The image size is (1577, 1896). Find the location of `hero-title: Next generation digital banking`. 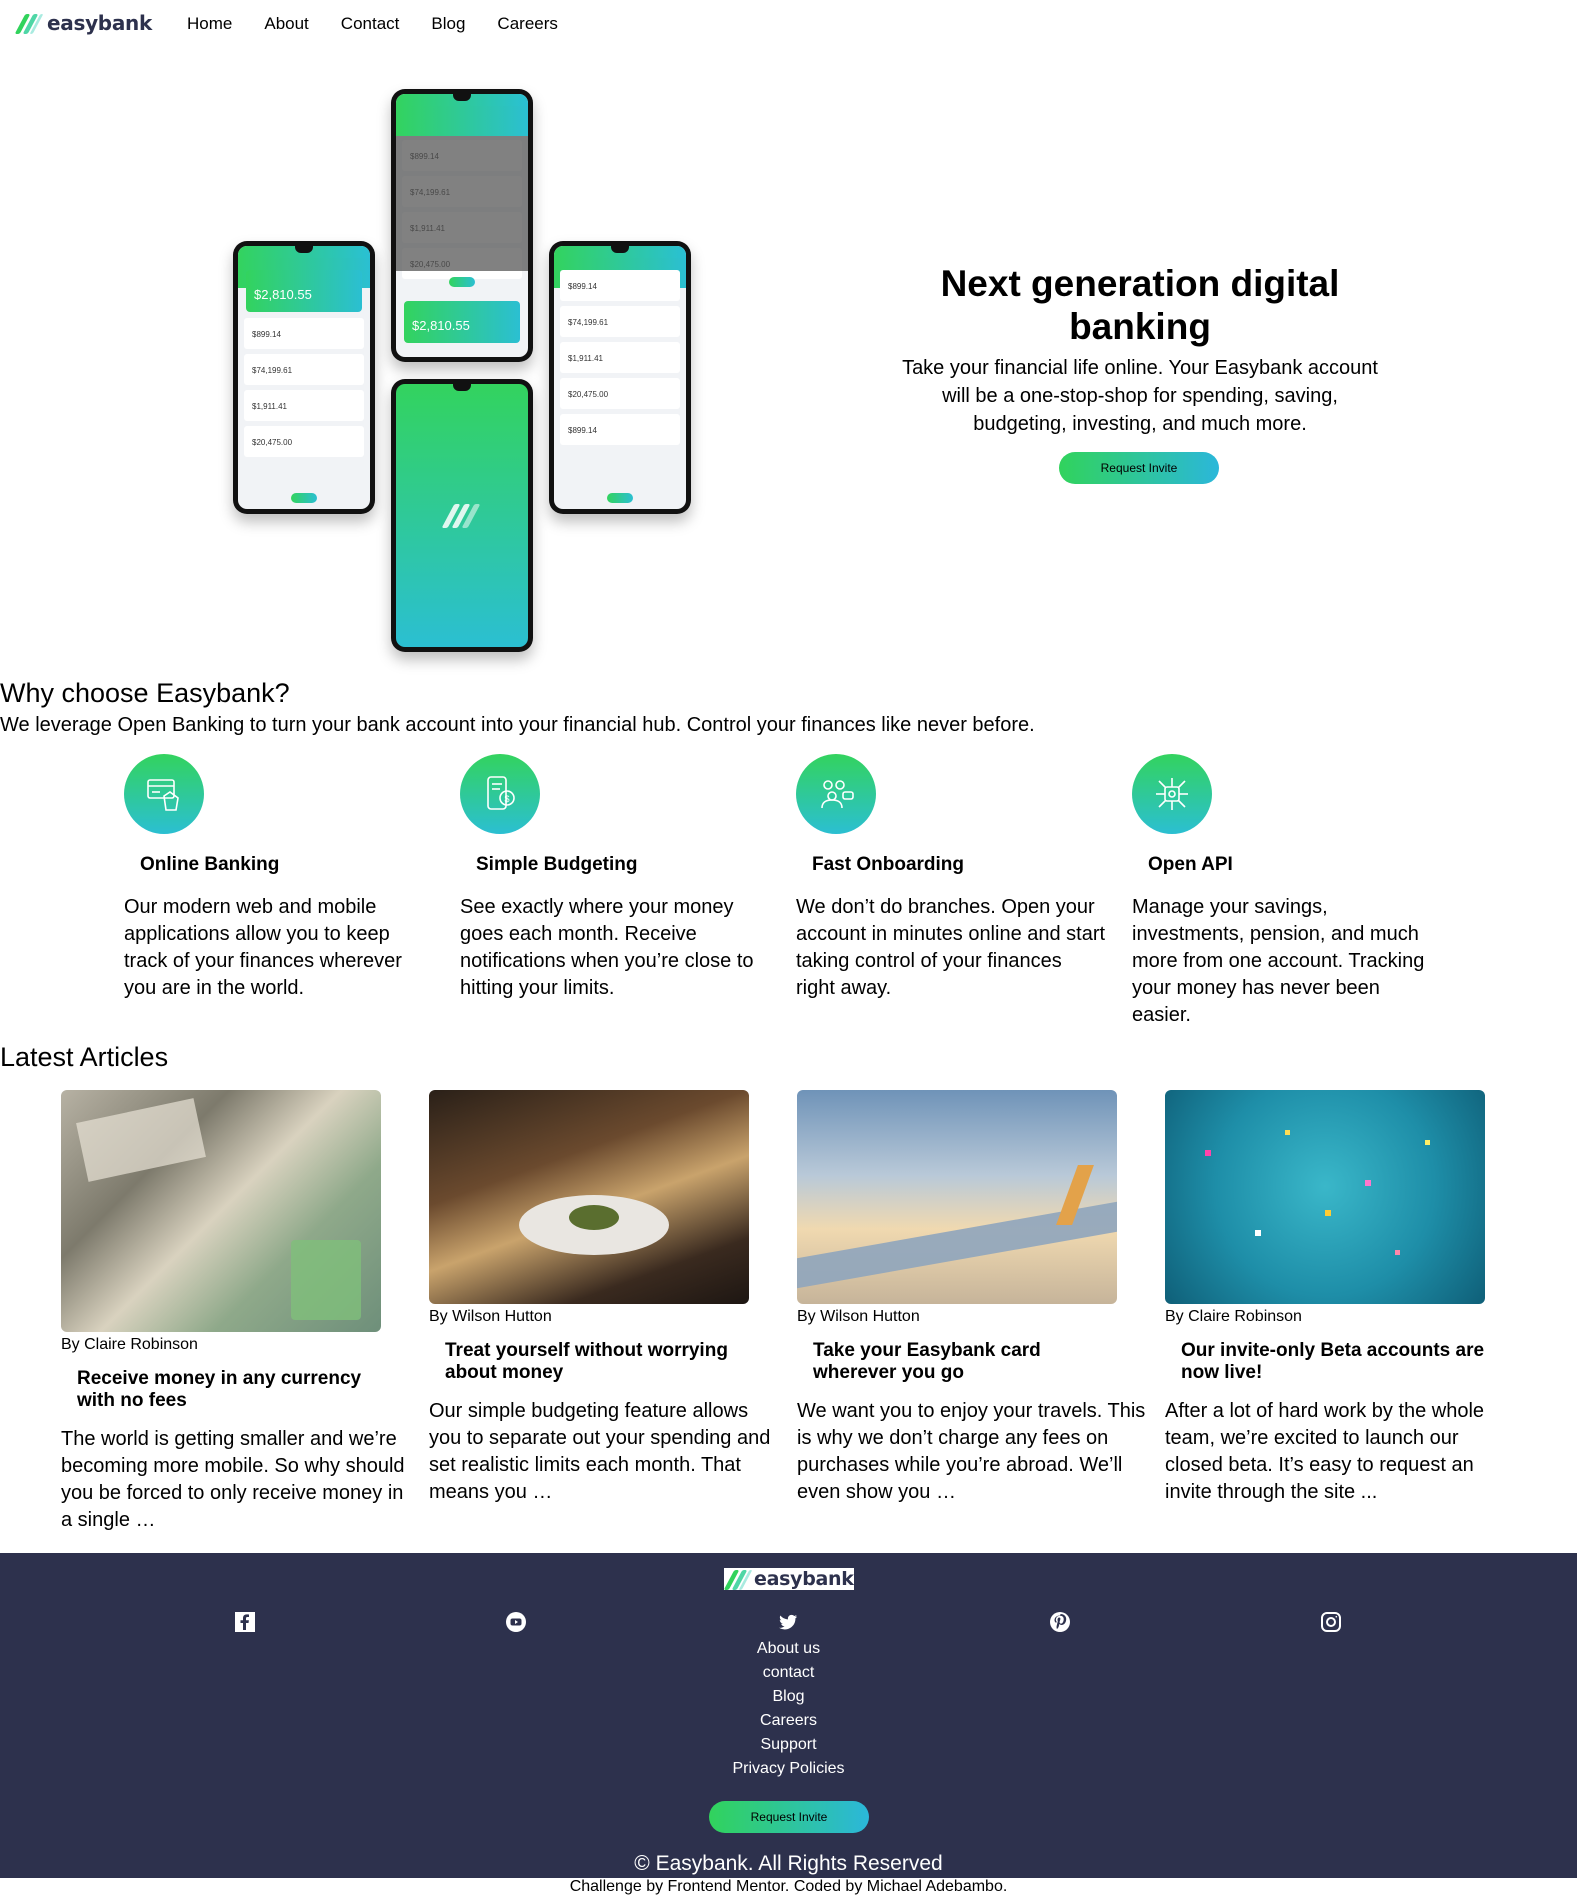

hero-title: Next generation digital banking is located at coordinates (1140, 305).